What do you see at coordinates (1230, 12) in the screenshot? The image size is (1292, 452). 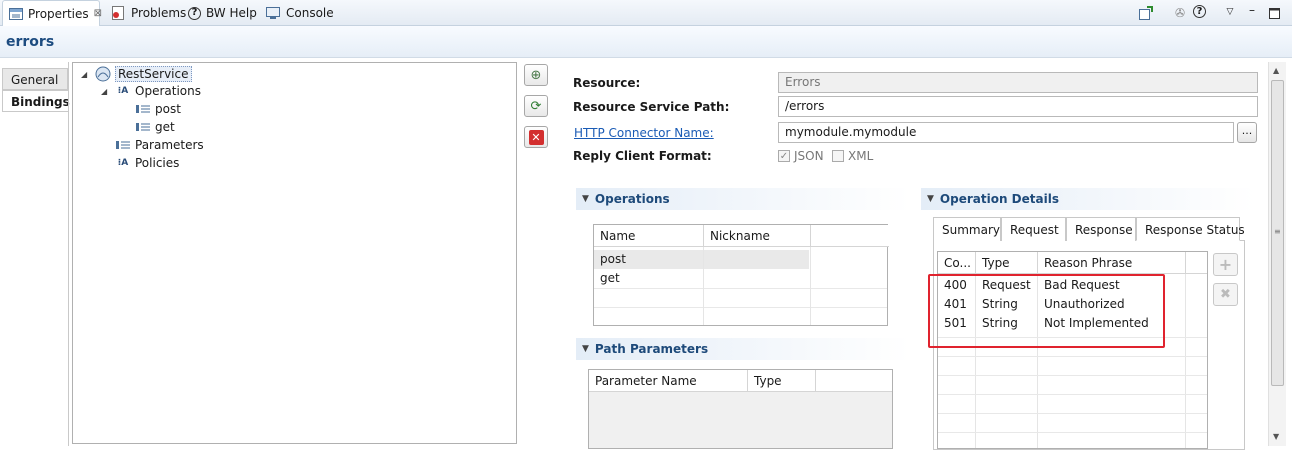 I see `view-menu-icon: ▽` at bounding box center [1230, 12].